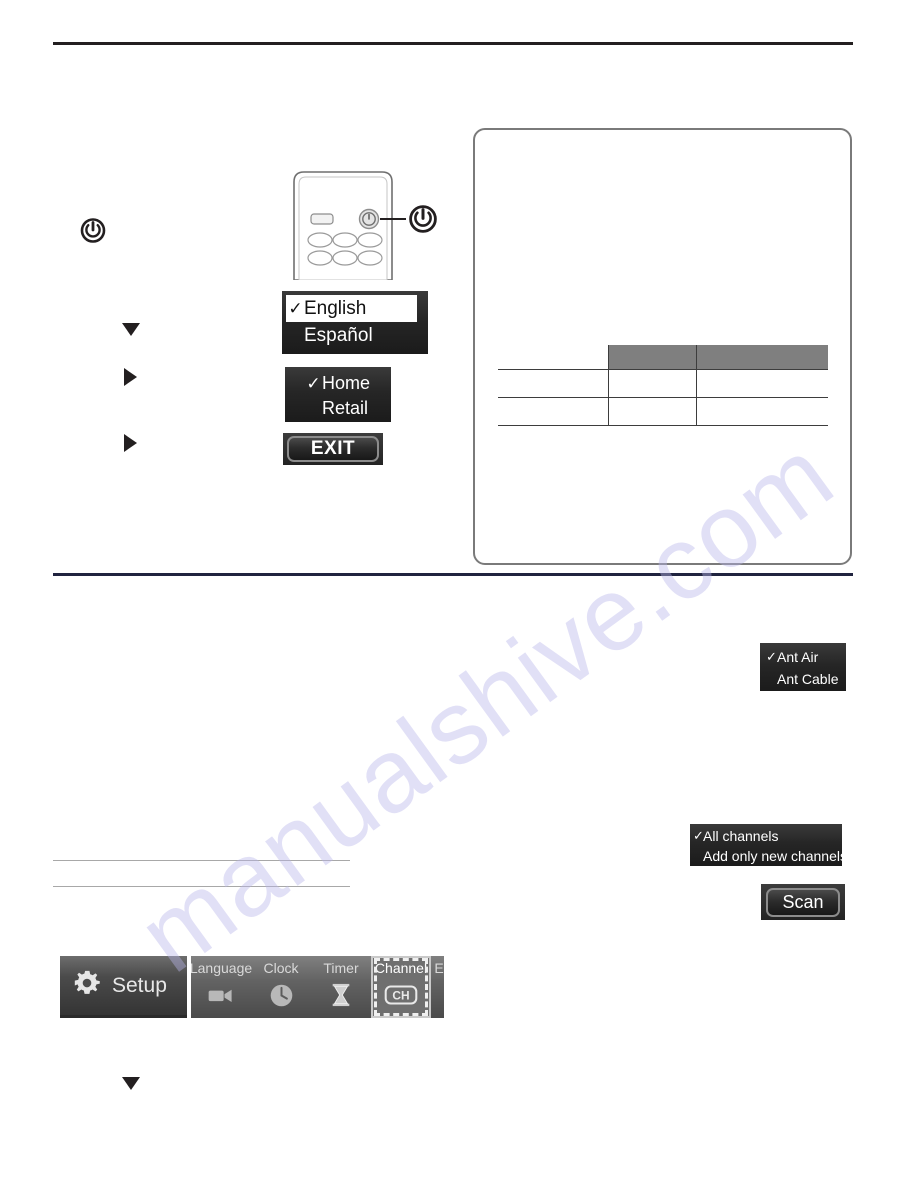 Image resolution: width=918 pixels, height=1188 pixels. I want to click on menu-item-label: Add only new channels, so click(772, 856).